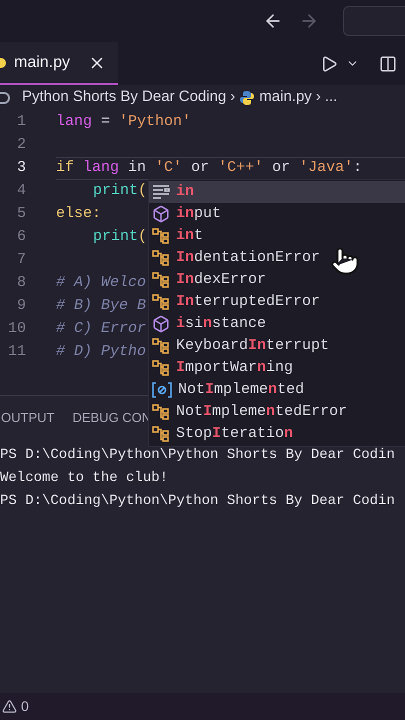 The height and width of the screenshot is (720, 405). I want to click on line-number: 1, so click(21, 122).